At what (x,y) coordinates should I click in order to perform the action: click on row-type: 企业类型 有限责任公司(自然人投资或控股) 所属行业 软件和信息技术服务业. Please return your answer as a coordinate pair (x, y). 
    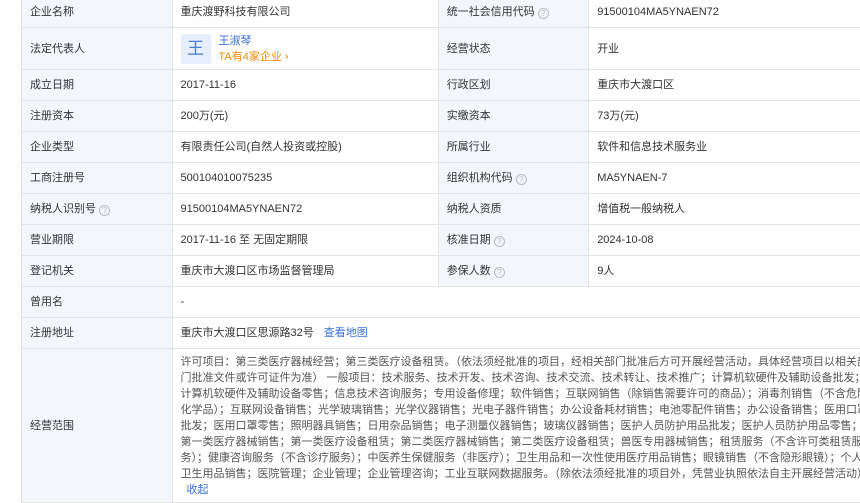
    Looking at the image, I should click on (441, 147).